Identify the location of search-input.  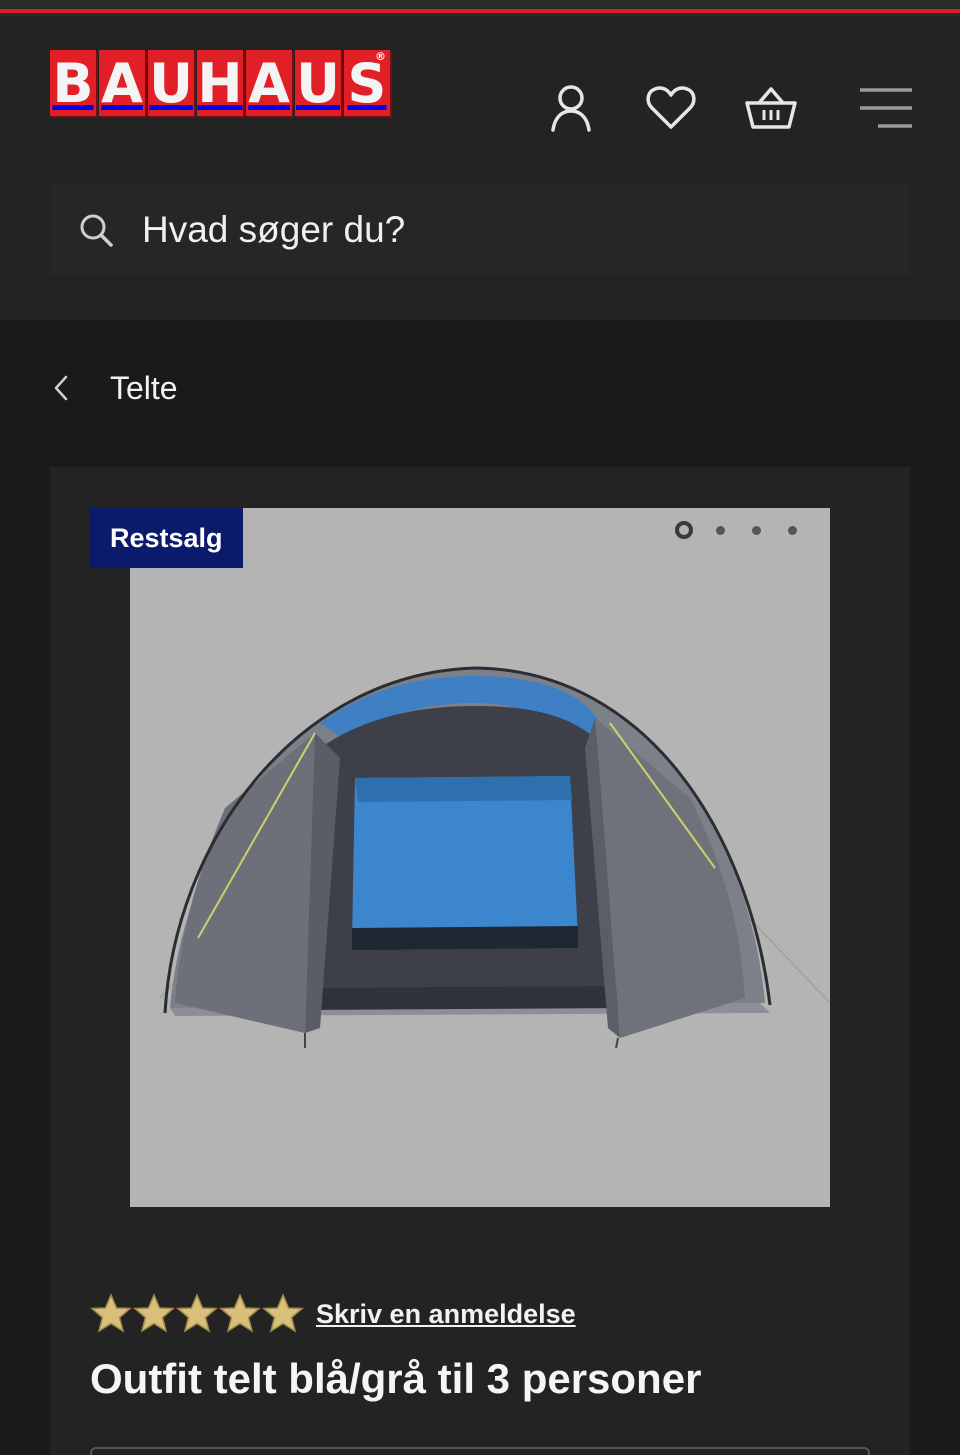
(492, 230).